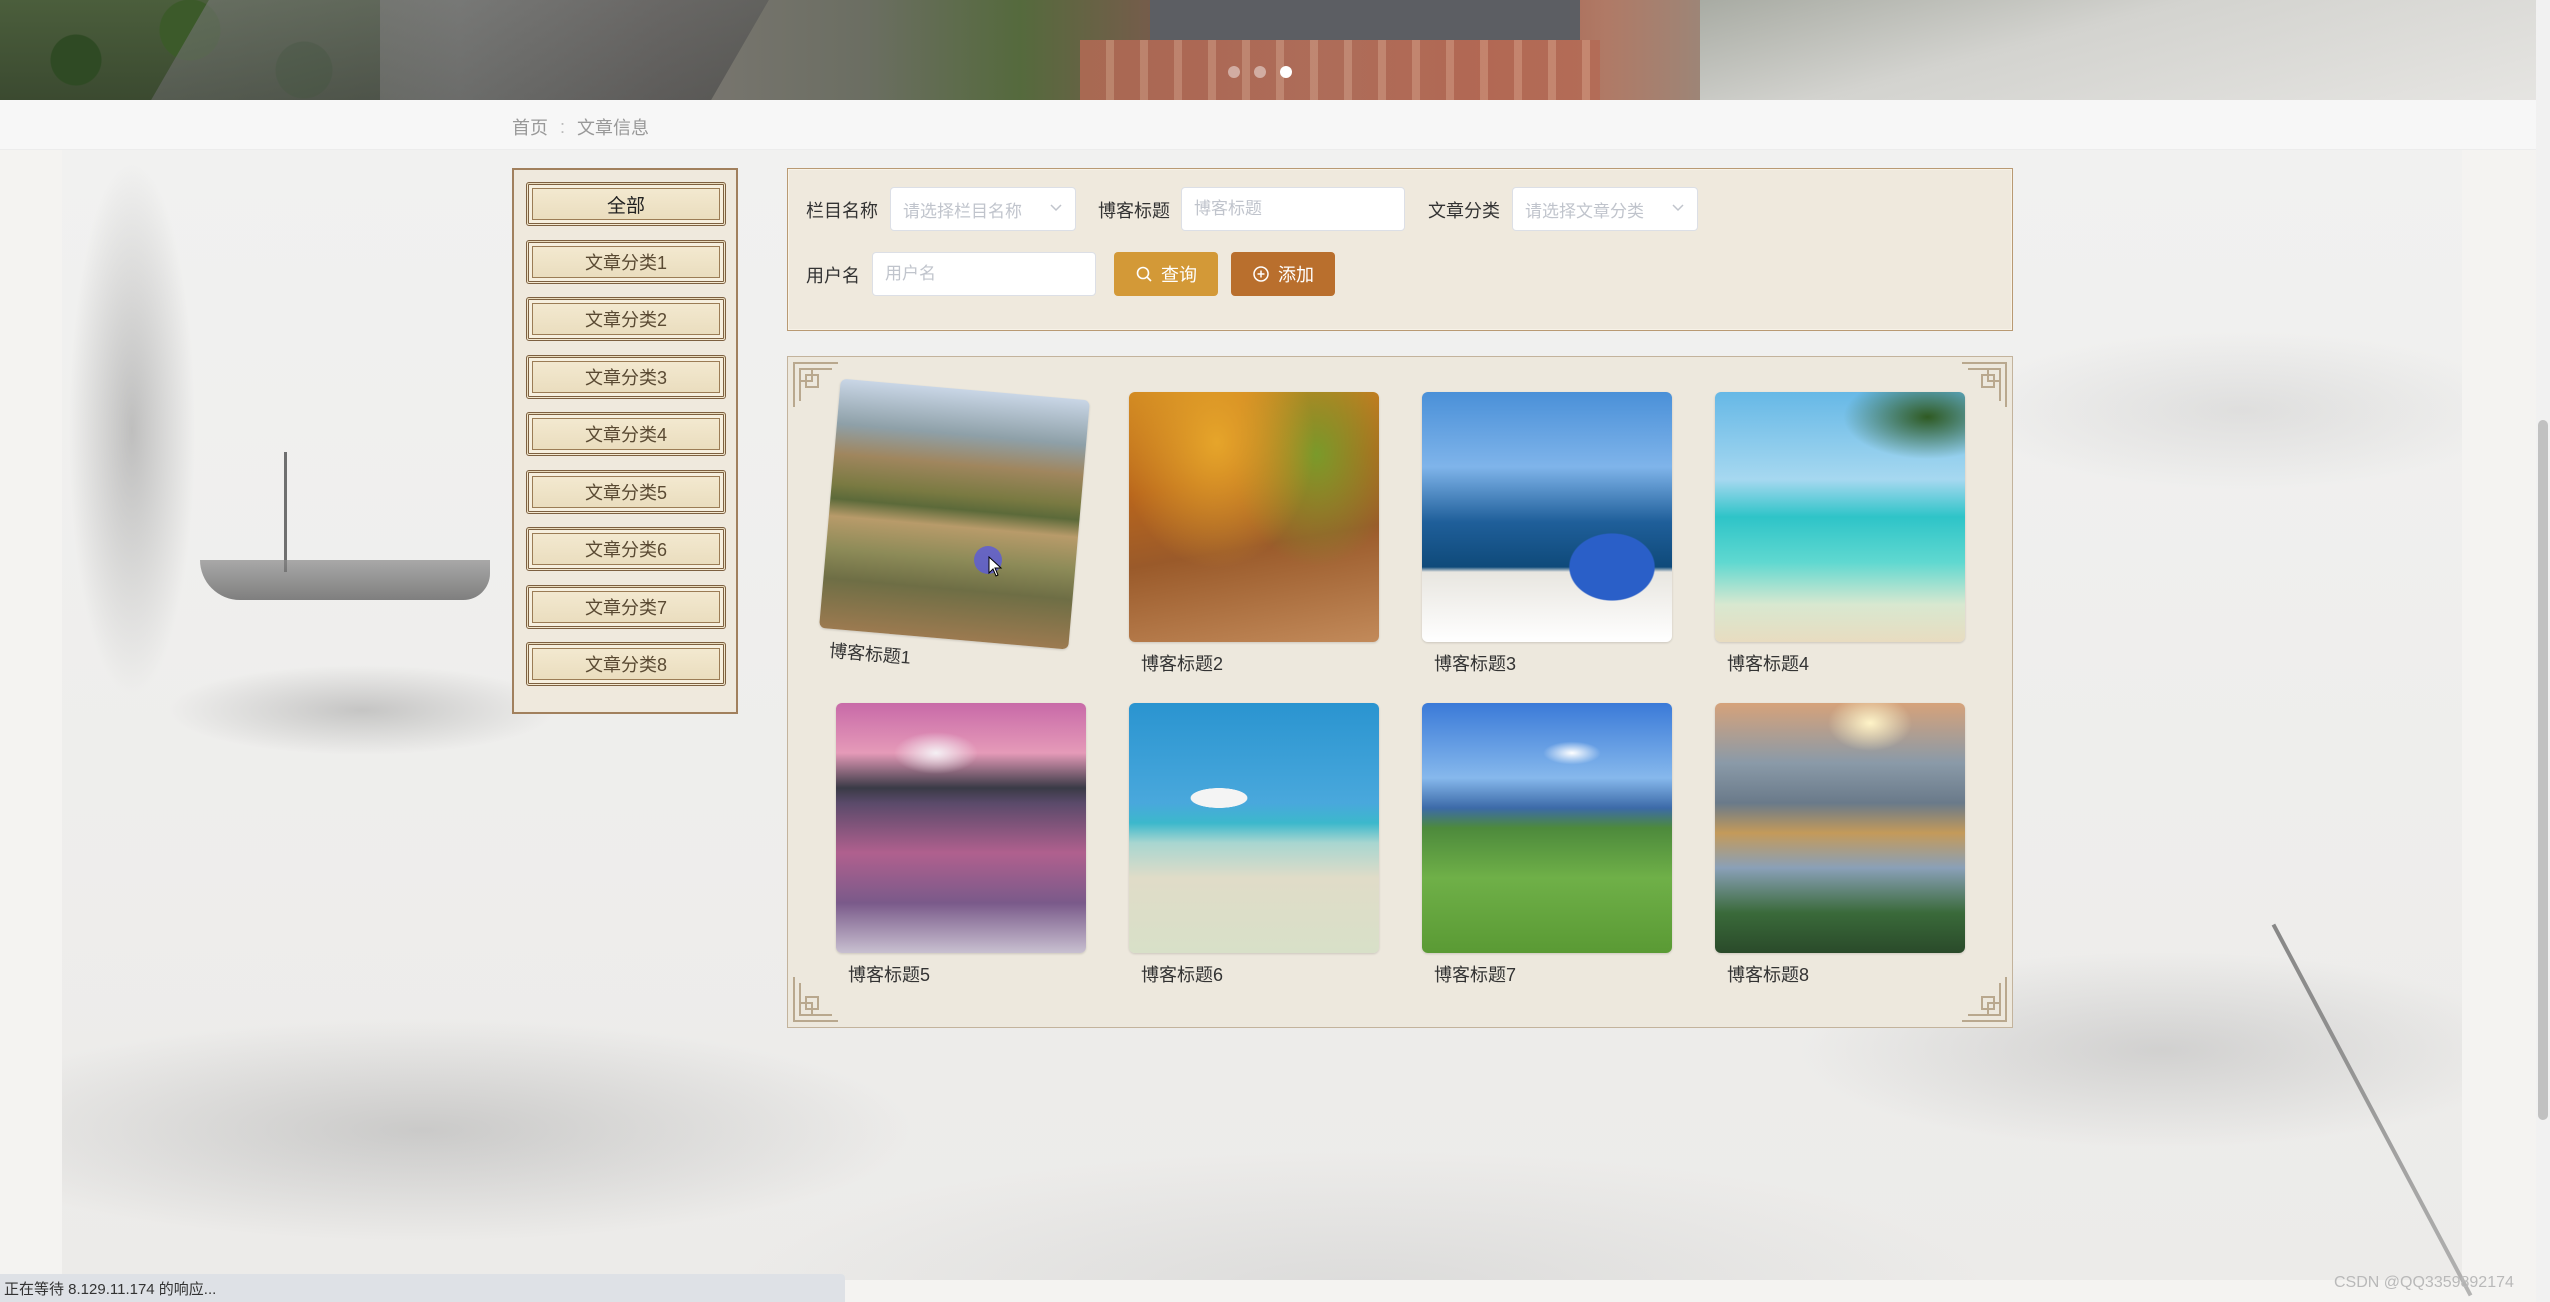  I want to click on article-card-4: 博客标题4, so click(1840, 534).